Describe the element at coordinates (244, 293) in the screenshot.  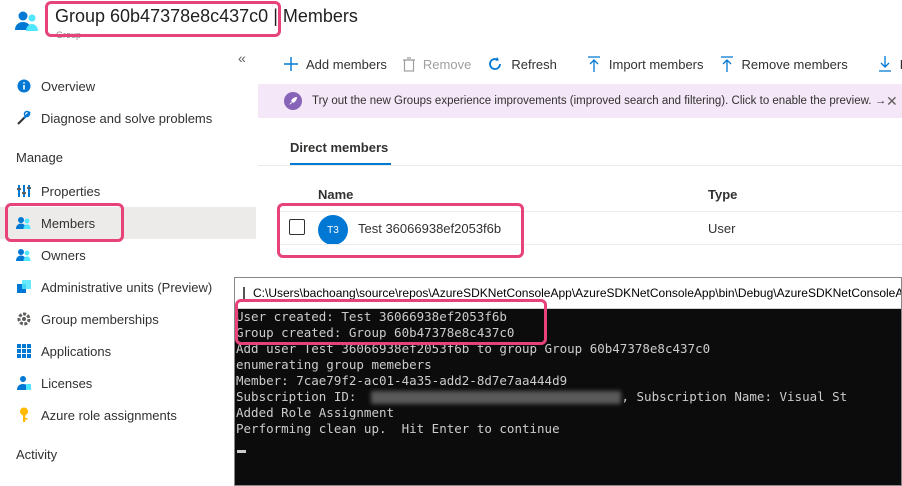
I see `console-app-icon` at that location.